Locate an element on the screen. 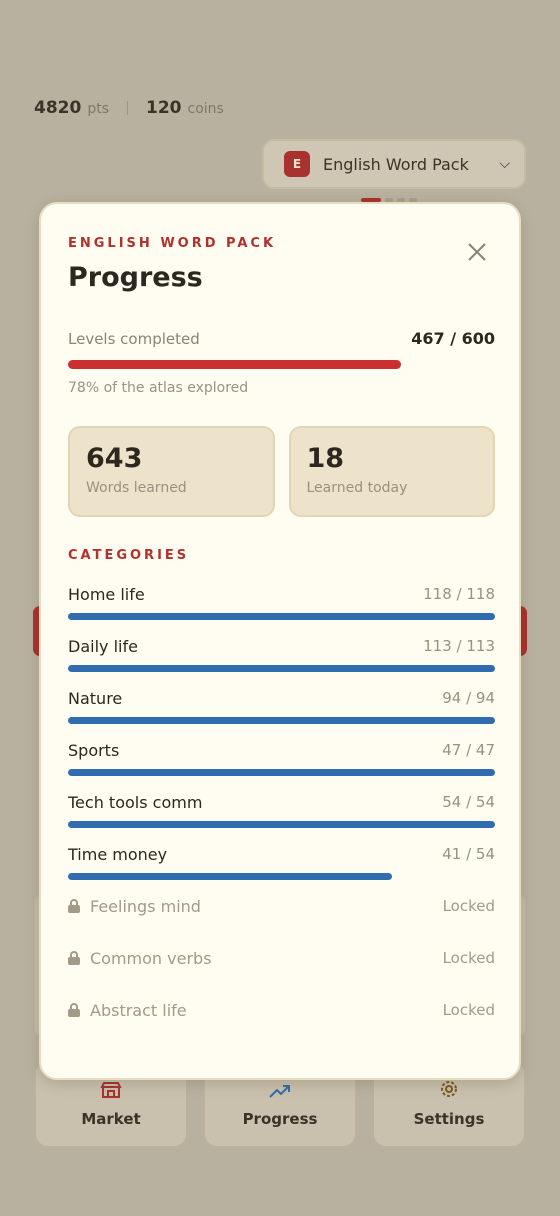 The image size is (560, 1216). coins-unit: coins is located at coordinates (205, 109).